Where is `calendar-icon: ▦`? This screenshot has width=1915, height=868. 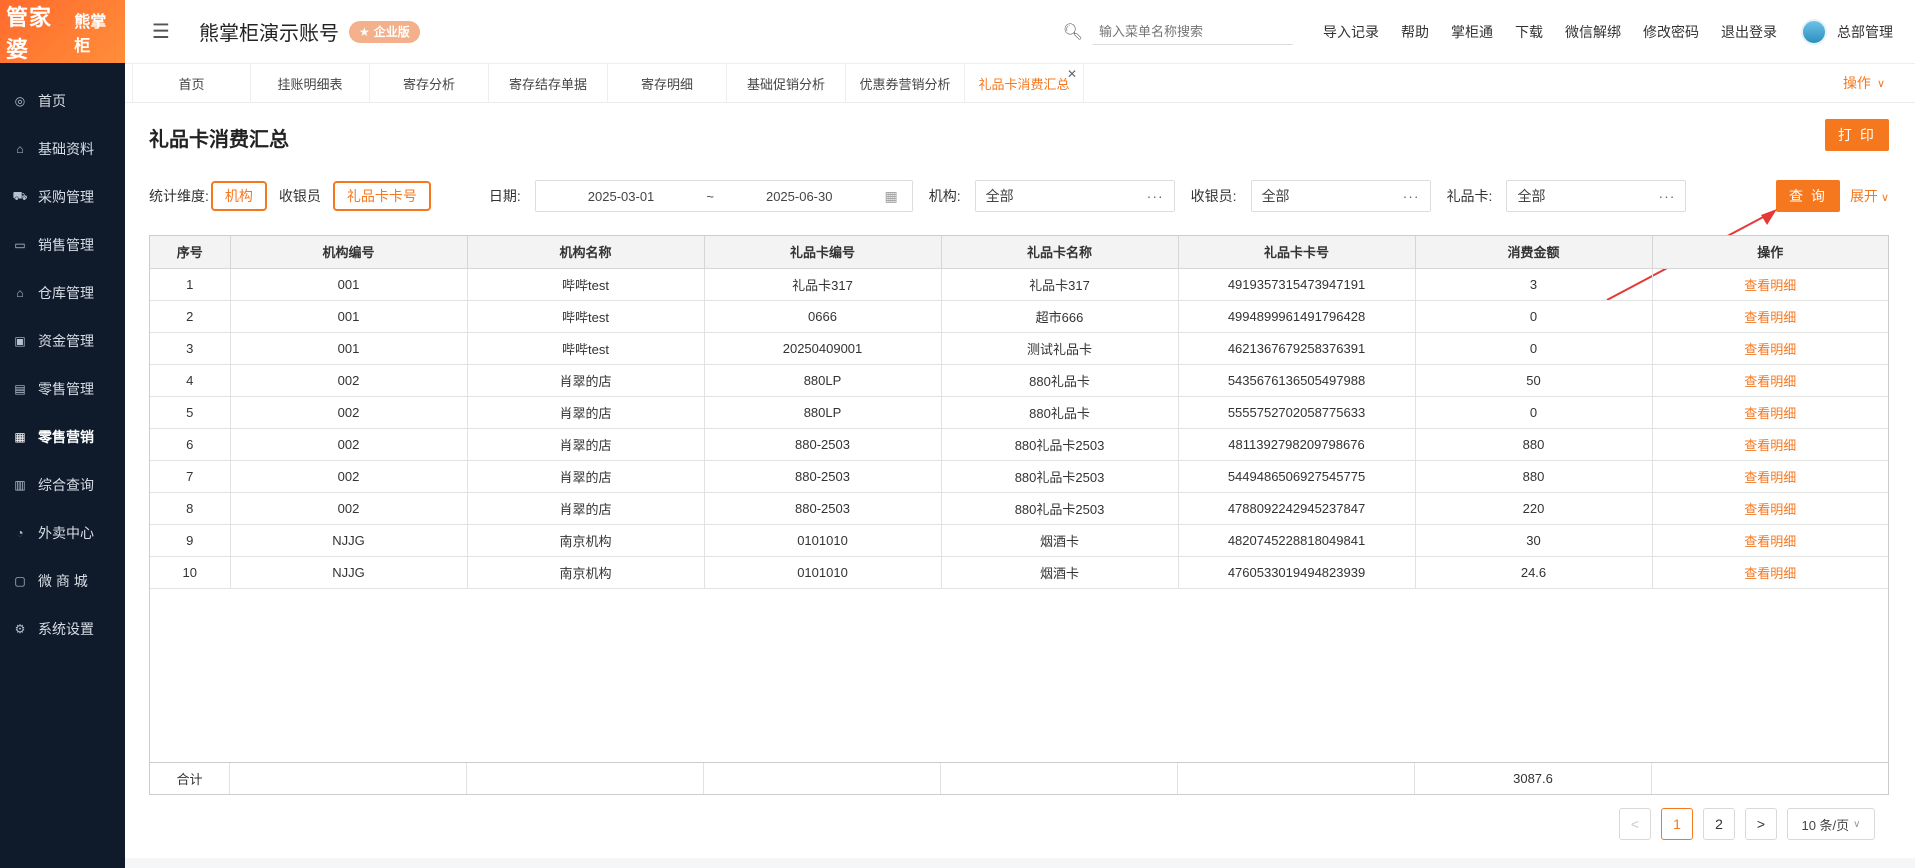
calendar-icon: ▦ is located at coordinates (891, 196).